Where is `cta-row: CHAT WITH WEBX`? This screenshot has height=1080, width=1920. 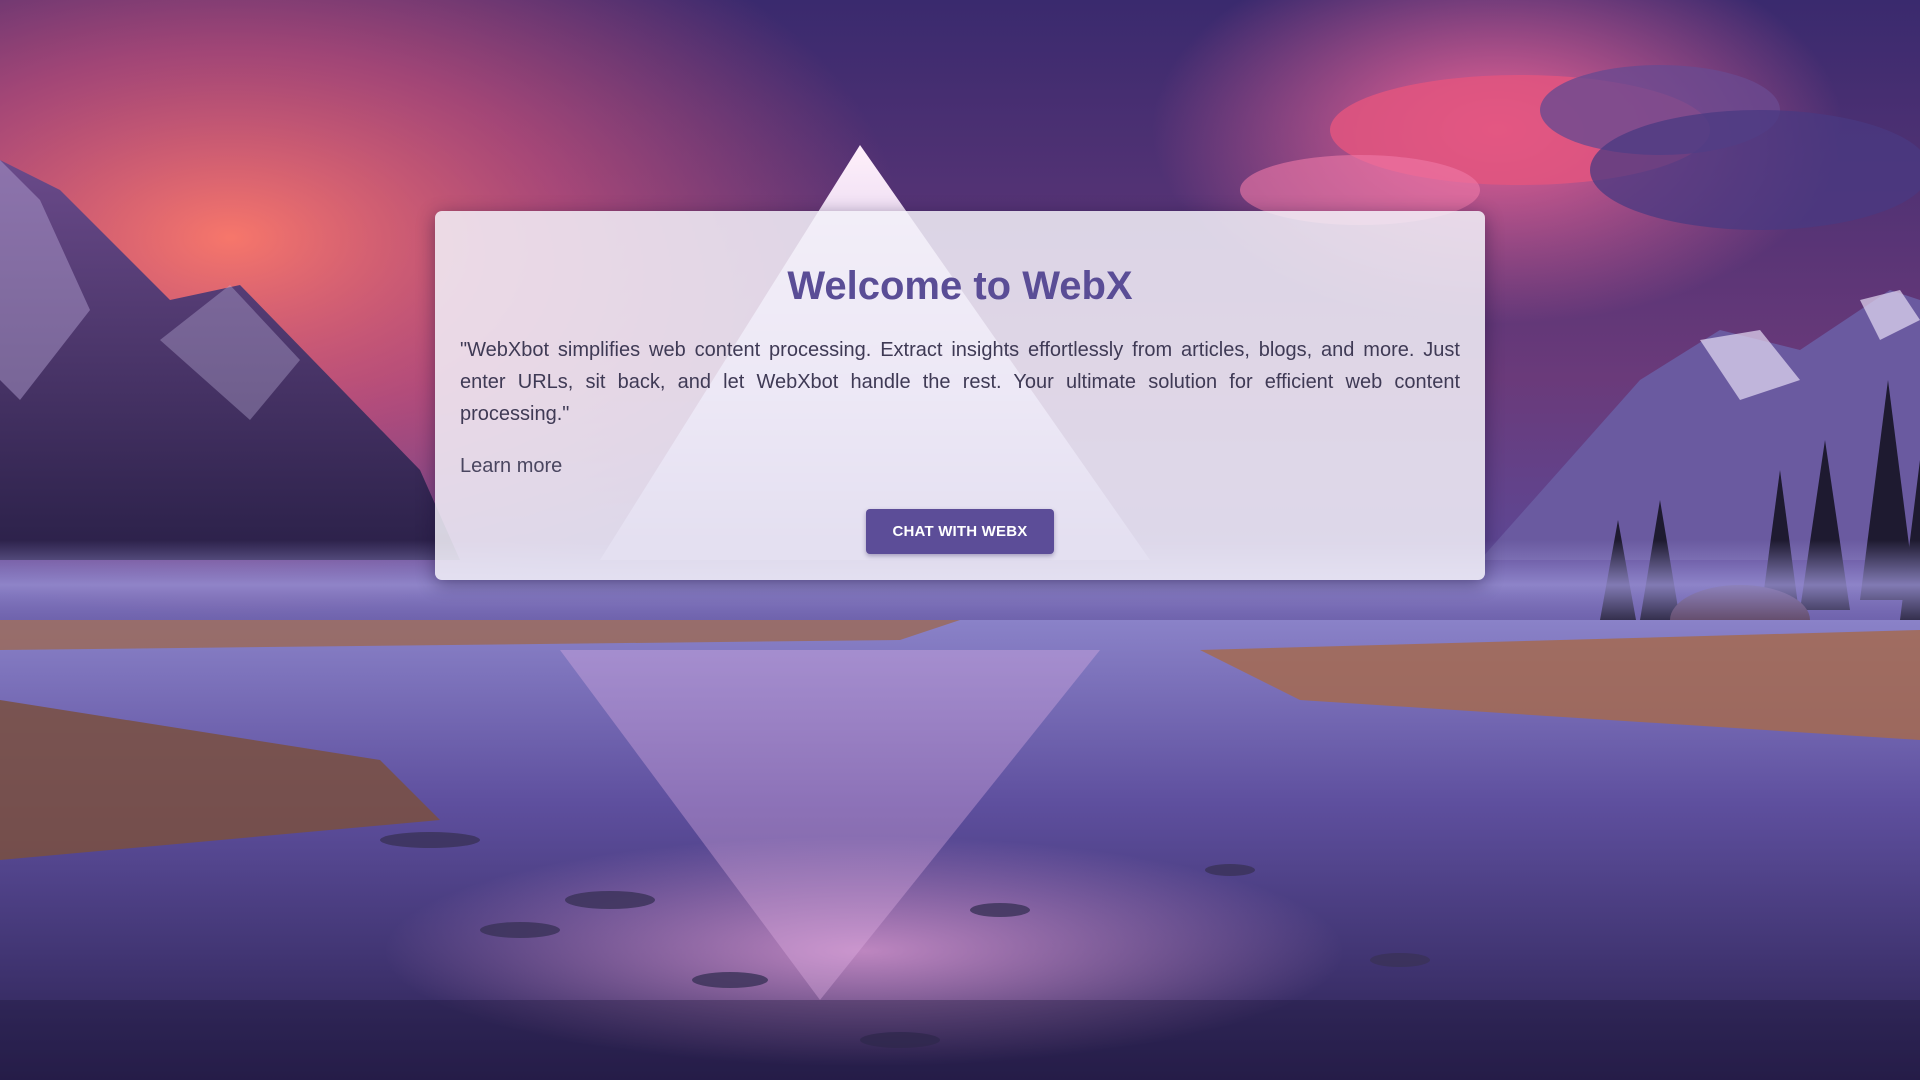 cta-row: CHAT WITH WEBX is located at coordinates (960, 531).